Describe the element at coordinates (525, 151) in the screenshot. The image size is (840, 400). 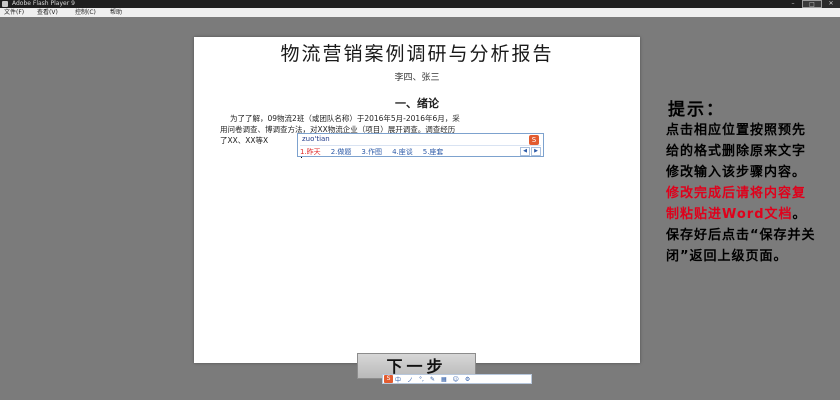
I see `prev-page-icon: ◀` at that location.